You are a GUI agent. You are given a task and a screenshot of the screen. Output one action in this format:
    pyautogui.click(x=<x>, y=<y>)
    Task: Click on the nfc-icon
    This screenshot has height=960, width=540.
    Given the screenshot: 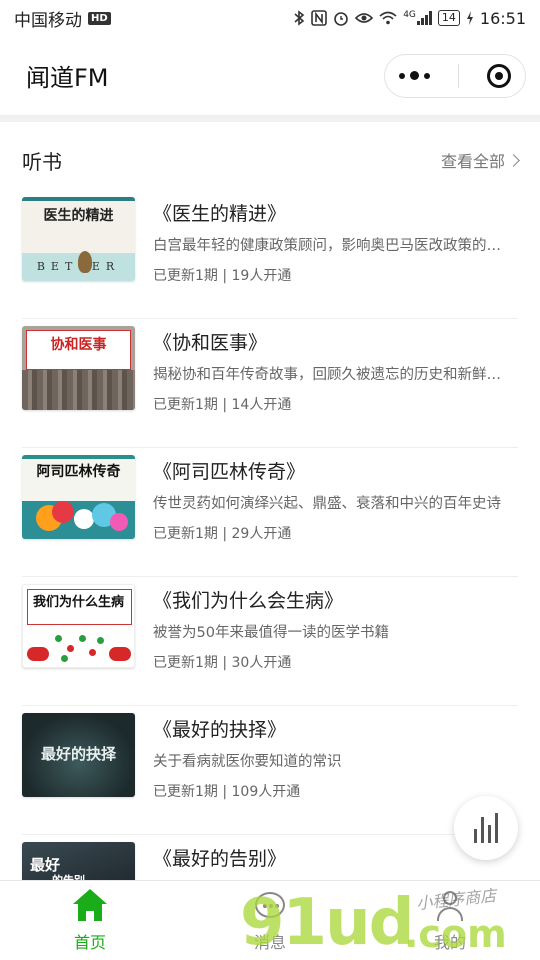 What is the action you would take?
    pyautogui.click(x=319, y=18)
    